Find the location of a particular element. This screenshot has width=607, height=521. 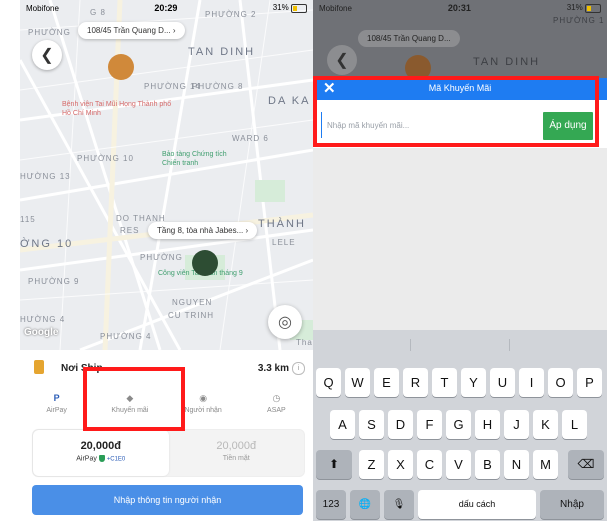

payment-selector: 20,000đ AirPay +C1E0 20,000đ Tiền mặt is located at coordinates (168, 453).